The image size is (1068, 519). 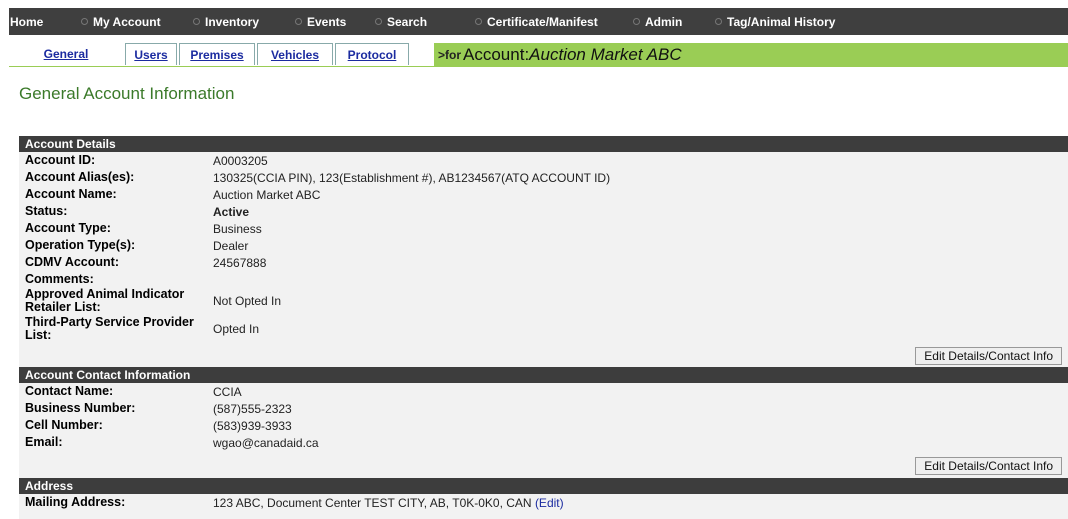 I want to click on field-value: A0003205, so click(x=240, y=160).